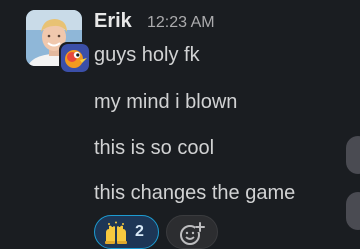 This screenshot has height=249, width=360. What do you see at coordinates (181, 23) in the screenshot?
I see `message-timestamp: 12:23 AM` at bounding box center [181, 23].